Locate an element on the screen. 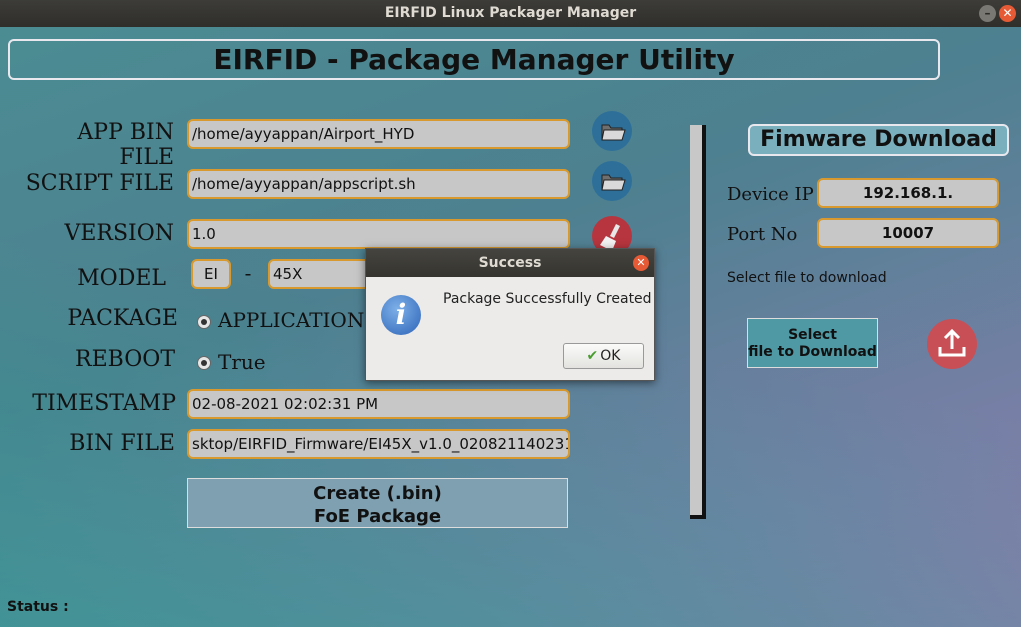 This screenshot has height=627, width=1021. status-label: Status : is located at coordinates (38, 607).